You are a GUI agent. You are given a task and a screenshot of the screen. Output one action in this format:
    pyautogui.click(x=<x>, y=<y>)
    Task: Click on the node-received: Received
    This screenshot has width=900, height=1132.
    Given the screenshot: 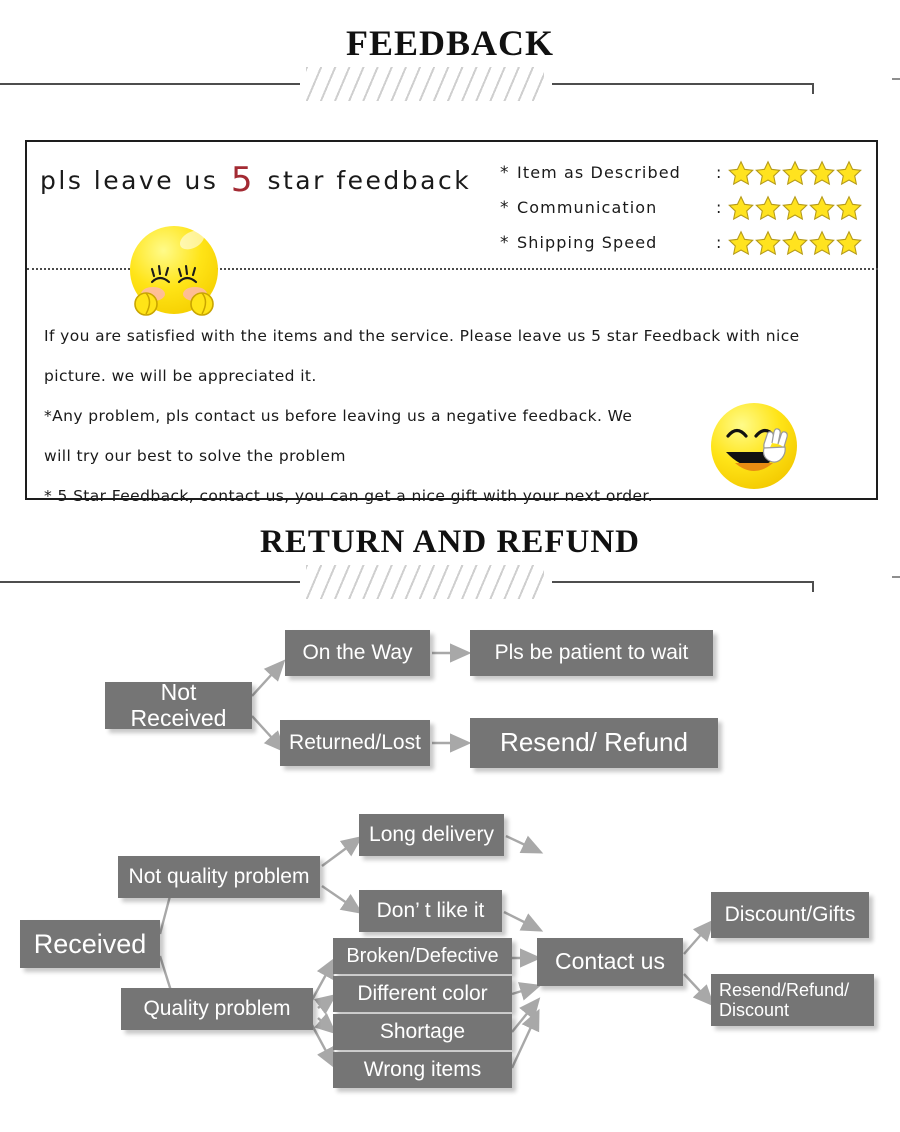 What is the action you would take?
    pyautogui.click(x=90, y=944)
    